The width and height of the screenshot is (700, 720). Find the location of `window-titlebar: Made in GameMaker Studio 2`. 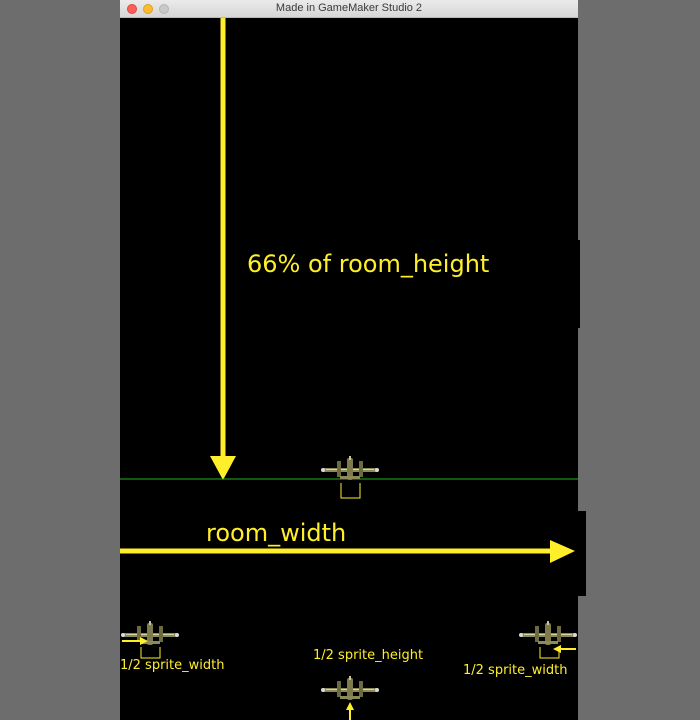

window-titlebar: Made in GameMaker Studio 2 is located at coordinates (349, 9).